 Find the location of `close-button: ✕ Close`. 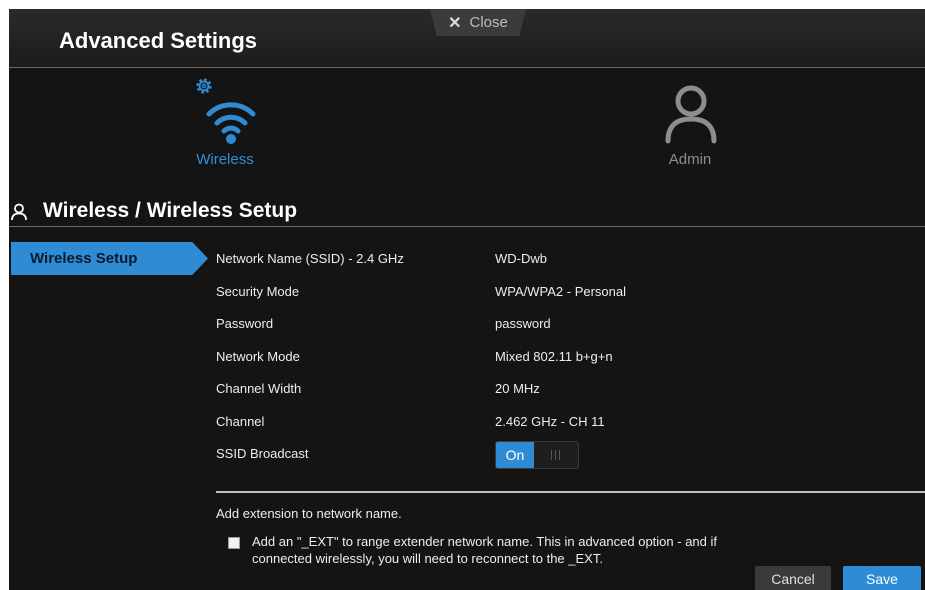

close-button: ✕ Close is located at coordinates (478, 22).